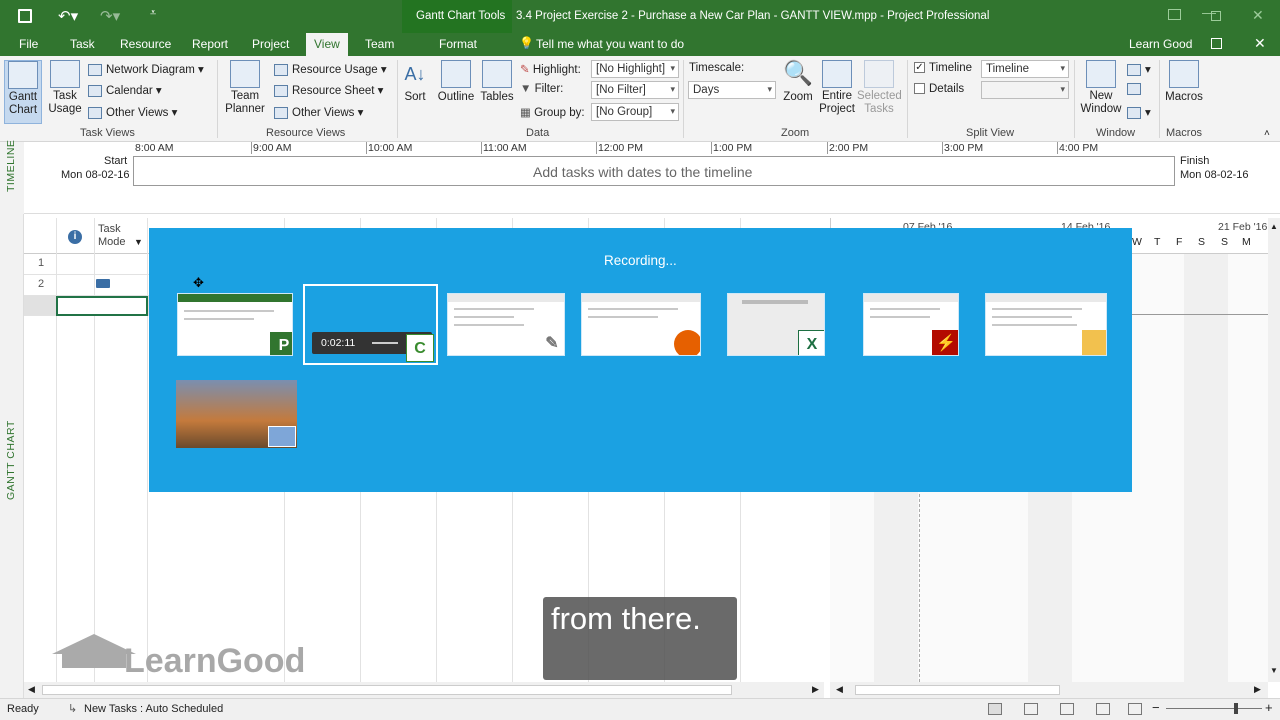  What do you see at coordinates (1139, 112) in the screenshot?
I see `switch-windows-icon: ▾` at bounding box center [1139, 112].